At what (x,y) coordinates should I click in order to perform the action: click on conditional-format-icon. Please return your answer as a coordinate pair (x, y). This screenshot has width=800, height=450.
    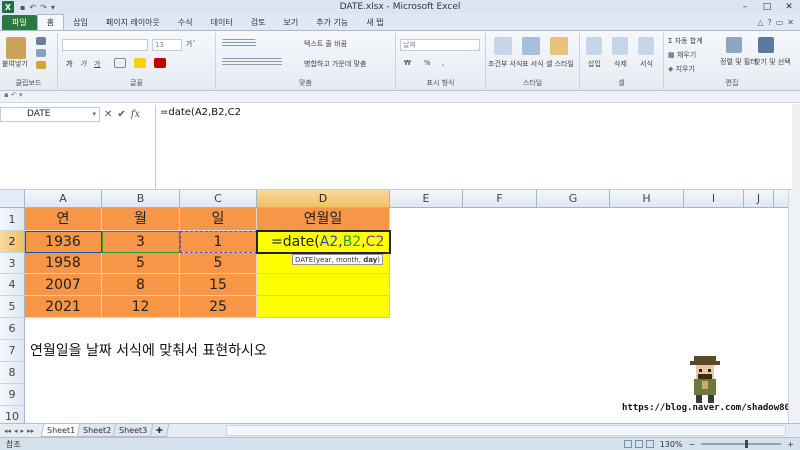
    Looking at the image, I should click on (503, 46).